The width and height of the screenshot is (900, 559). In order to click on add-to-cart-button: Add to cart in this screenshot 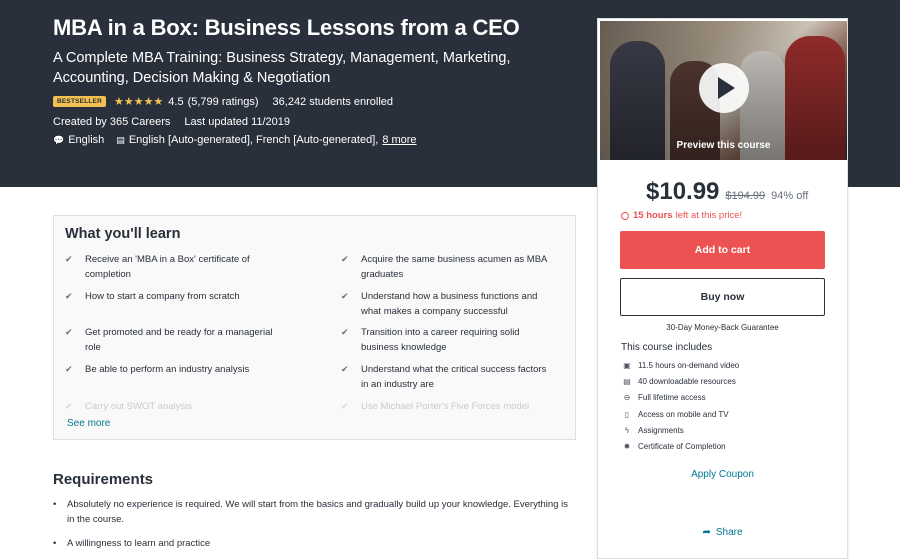, I will do `click(722, 250)`.